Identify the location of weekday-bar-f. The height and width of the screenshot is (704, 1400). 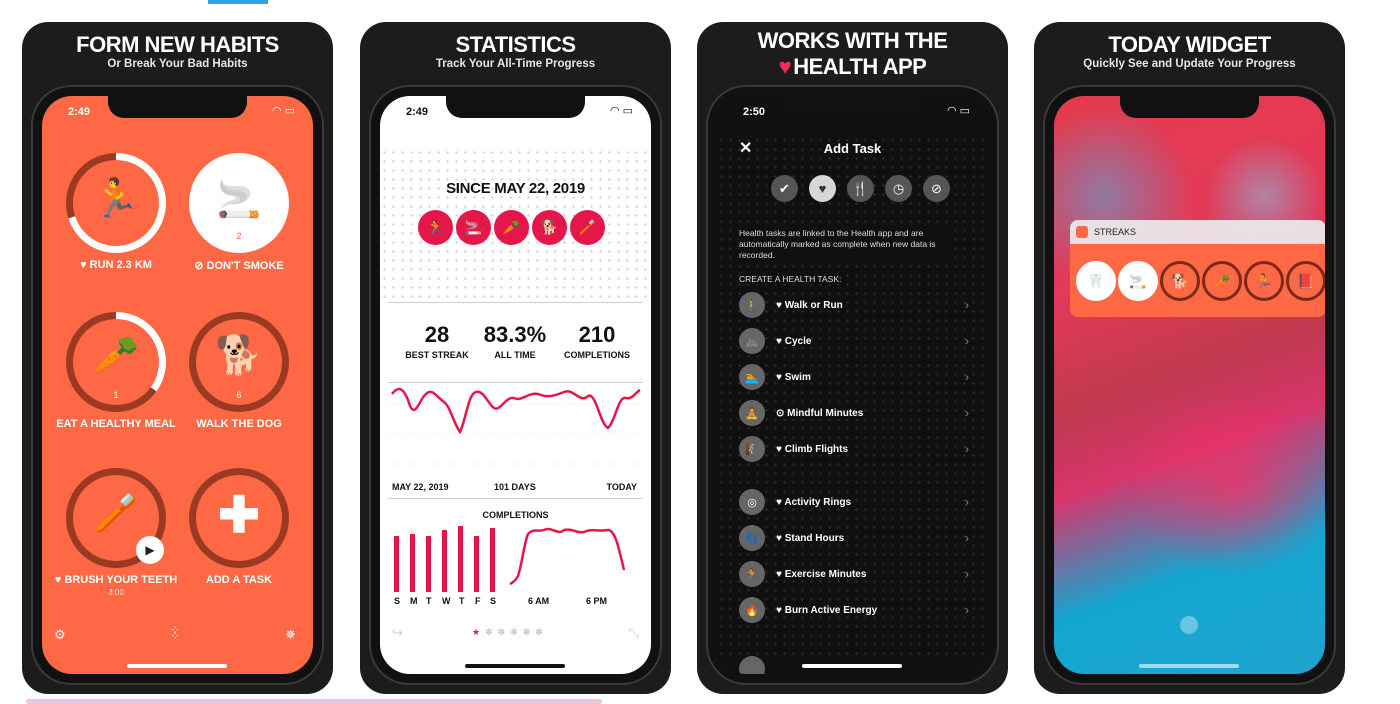
(476, 564).